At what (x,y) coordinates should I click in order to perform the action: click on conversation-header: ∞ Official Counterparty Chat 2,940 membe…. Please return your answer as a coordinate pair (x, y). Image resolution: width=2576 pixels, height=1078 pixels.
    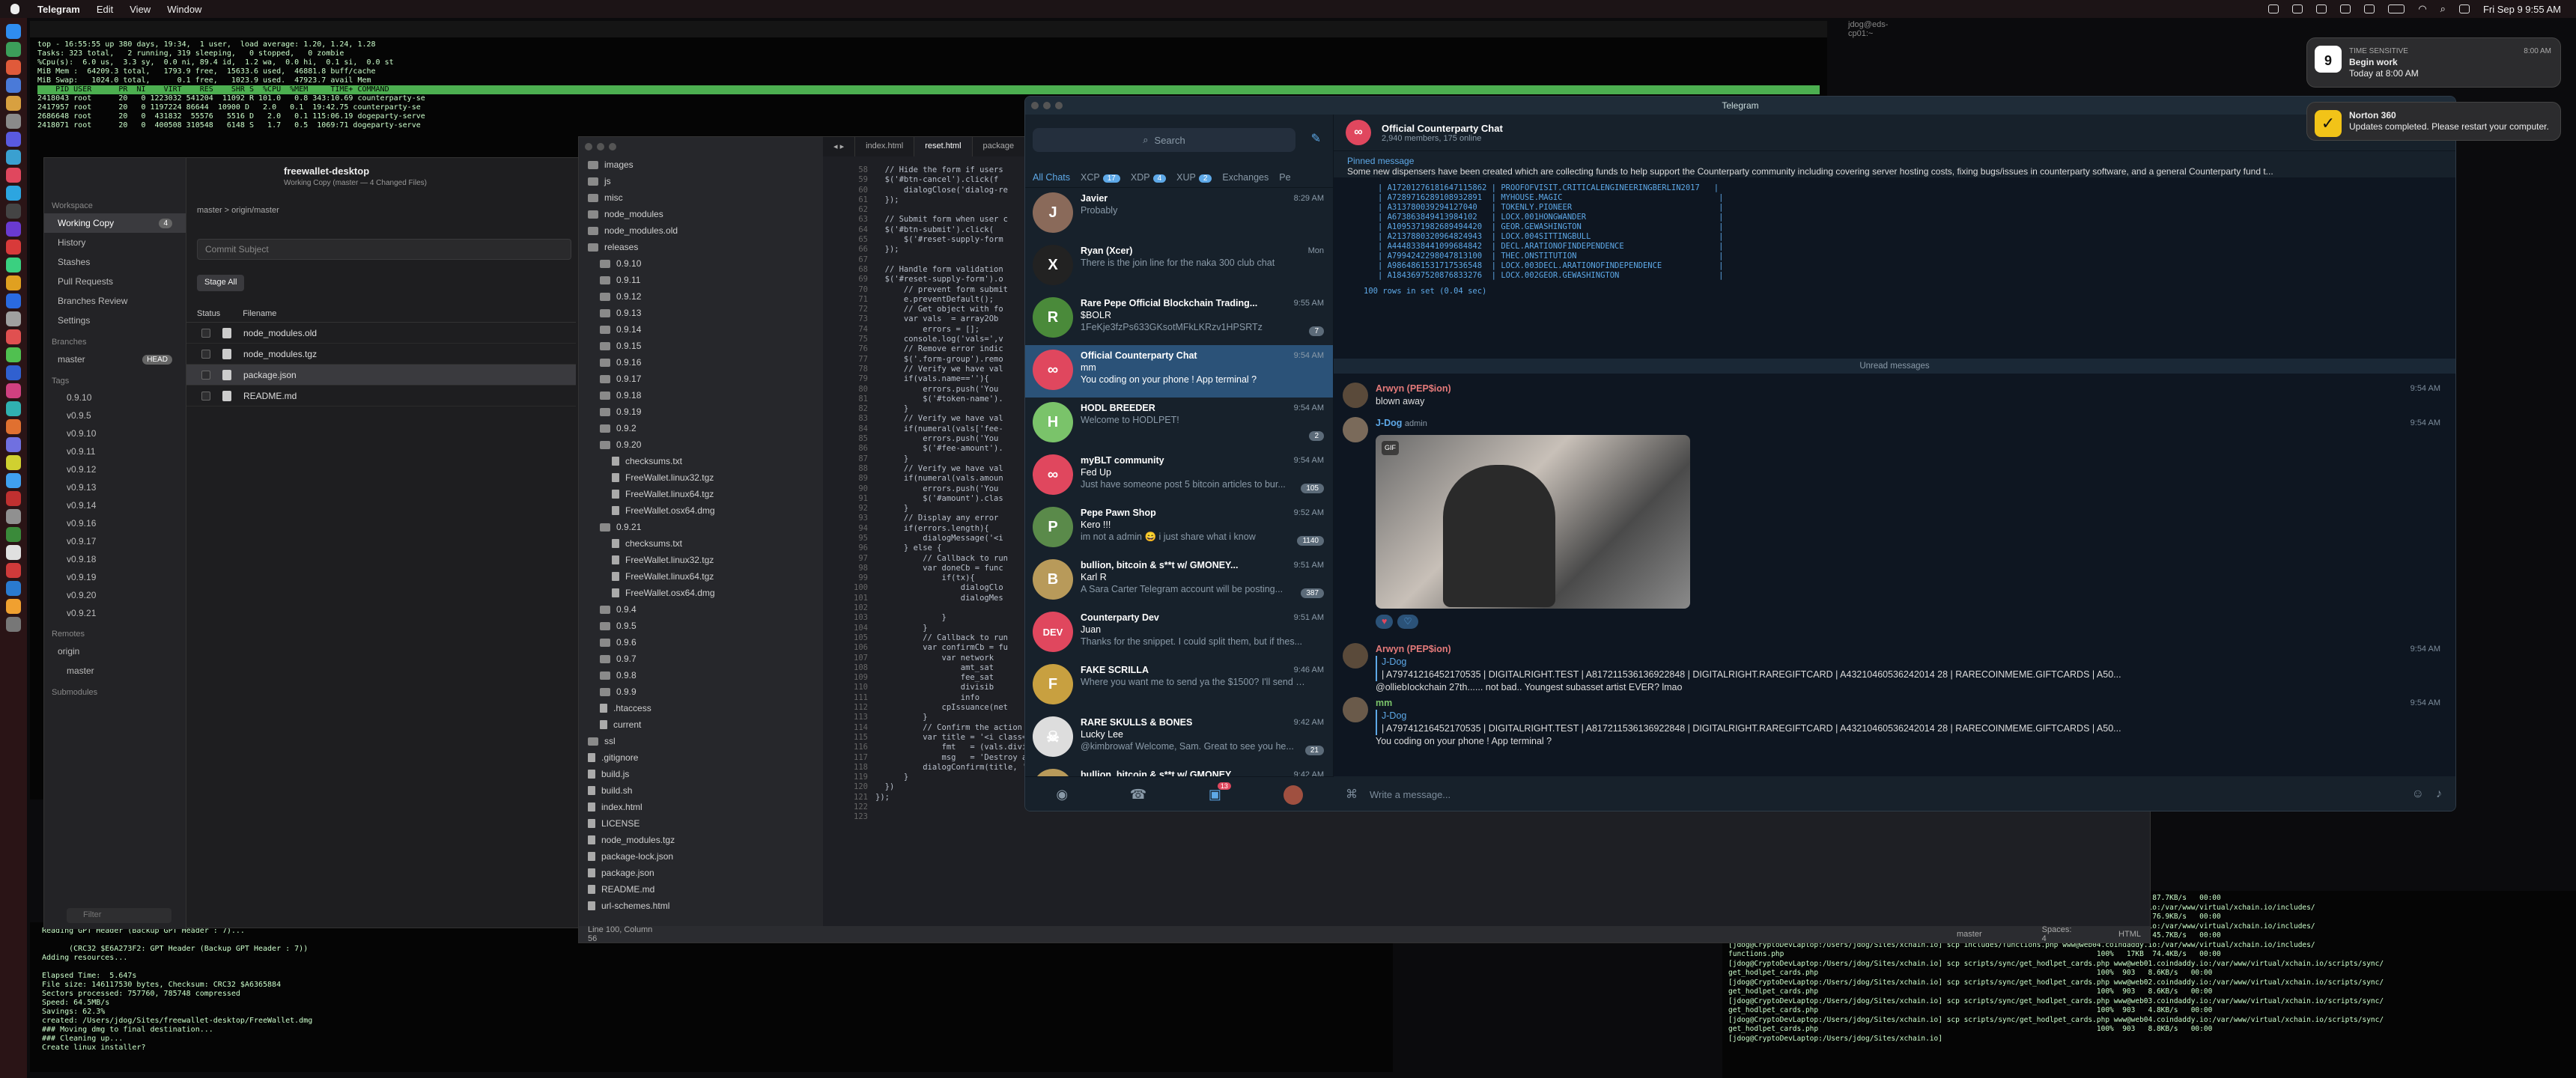
    Looking at the image, I should click on (1894, 132).